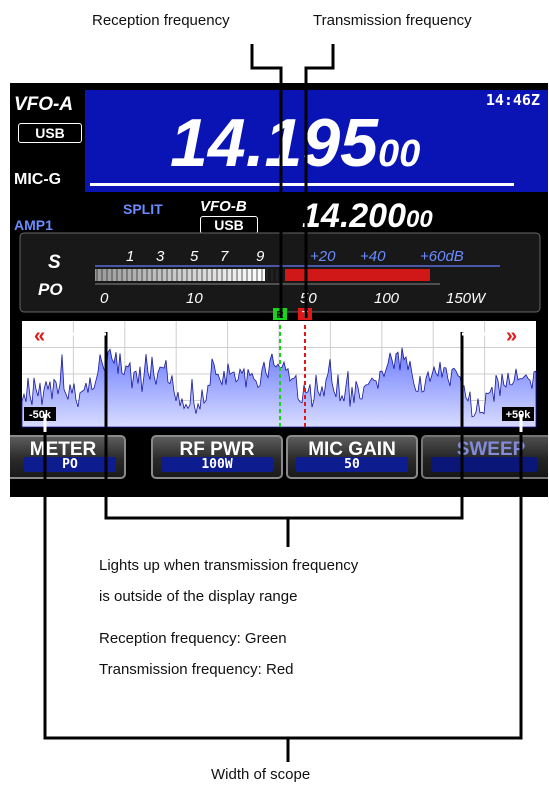  Describe the element at coordinates (280, 315) in the screenshot. I see `rx-marker: R` at that location.